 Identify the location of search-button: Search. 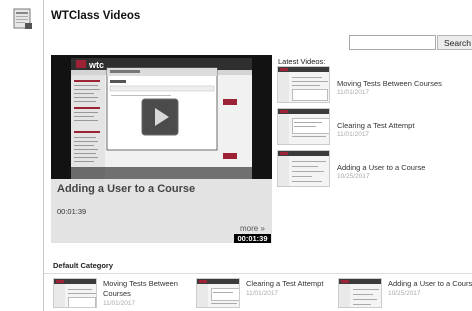
(454, 42).